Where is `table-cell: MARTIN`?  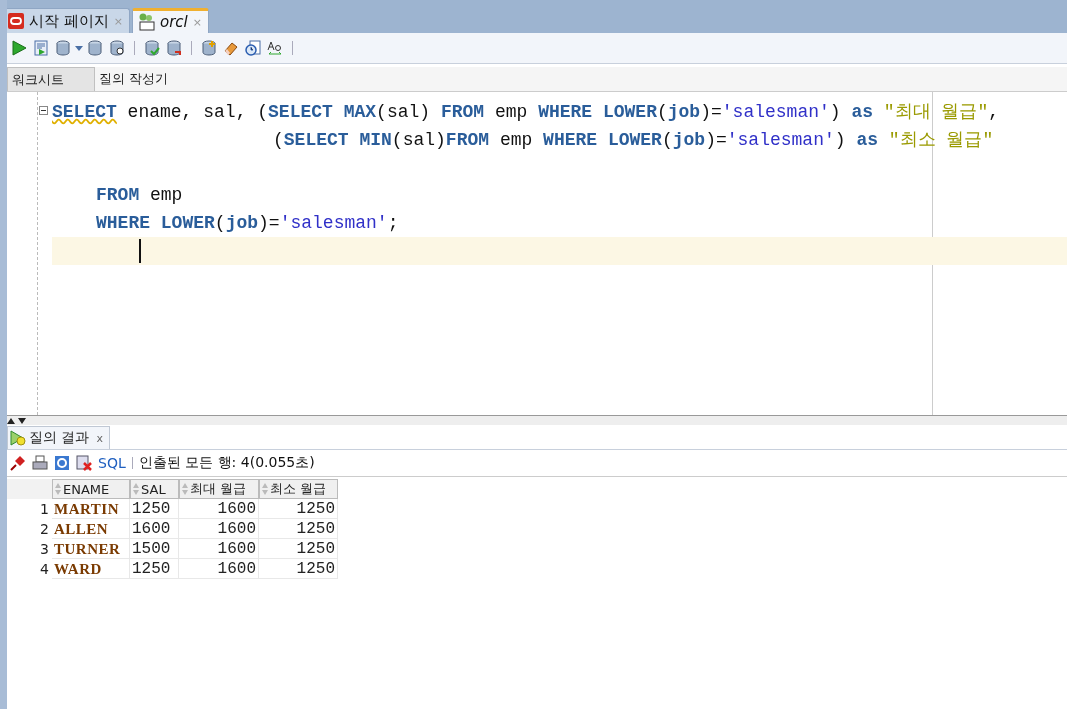 table-cell: MARTIN is located at coordinates (91, 509).